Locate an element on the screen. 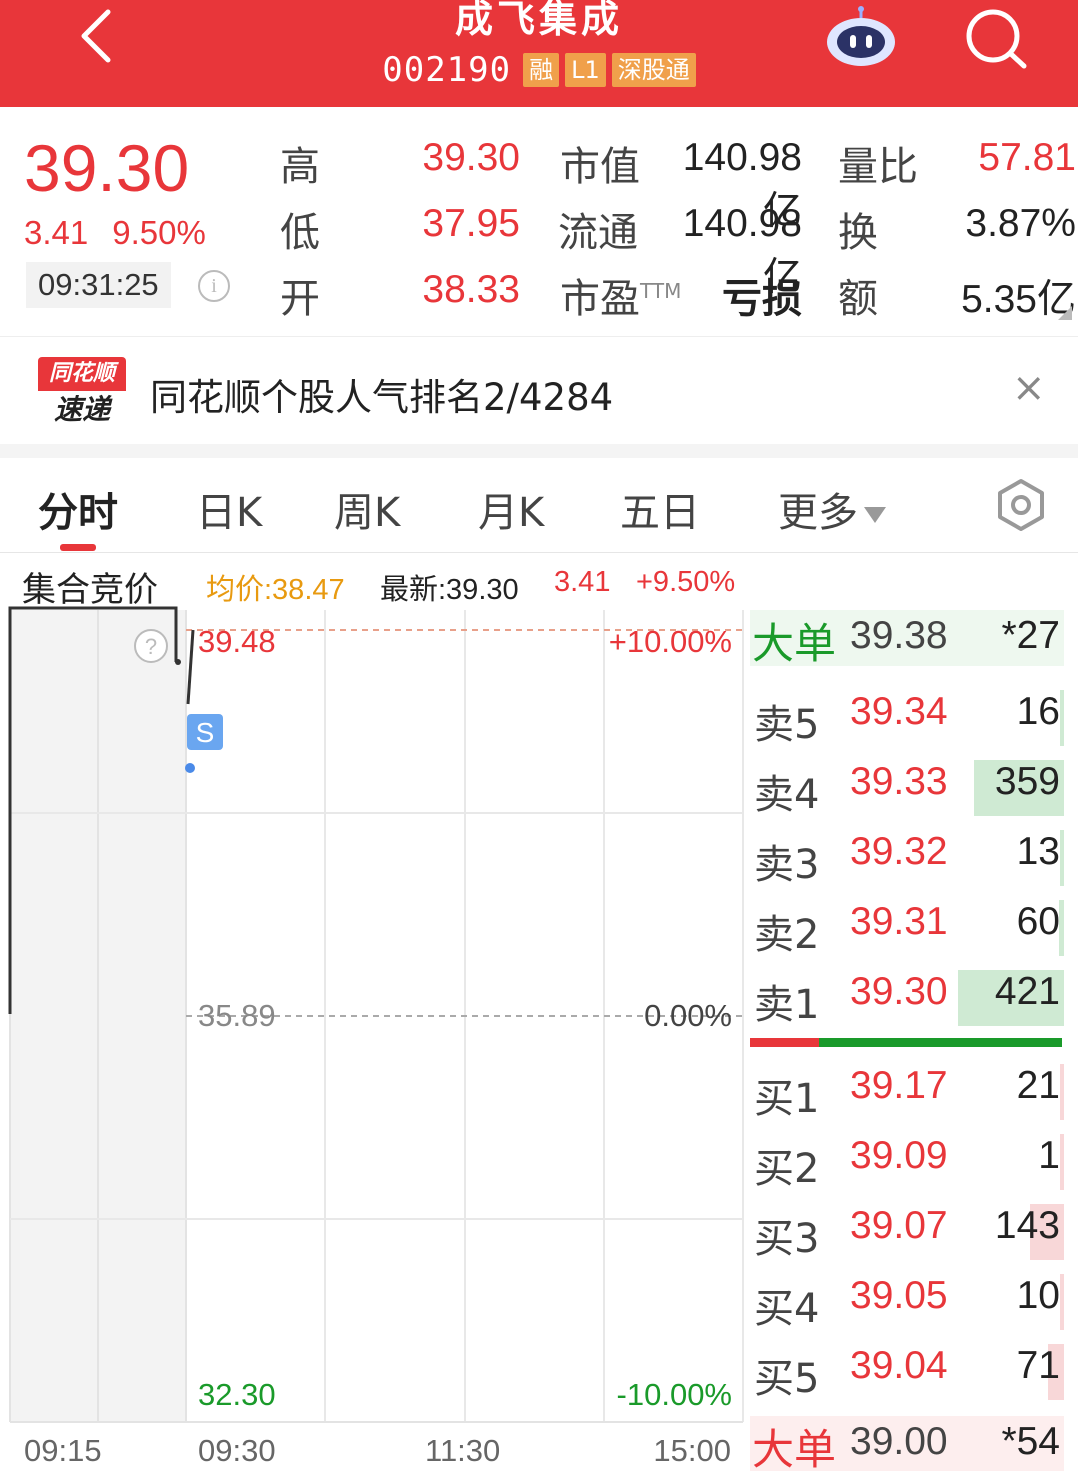 The height and width of the screenshot is (1471, 1078). sell-signal-marker: S is located at coordinates (204, 743).